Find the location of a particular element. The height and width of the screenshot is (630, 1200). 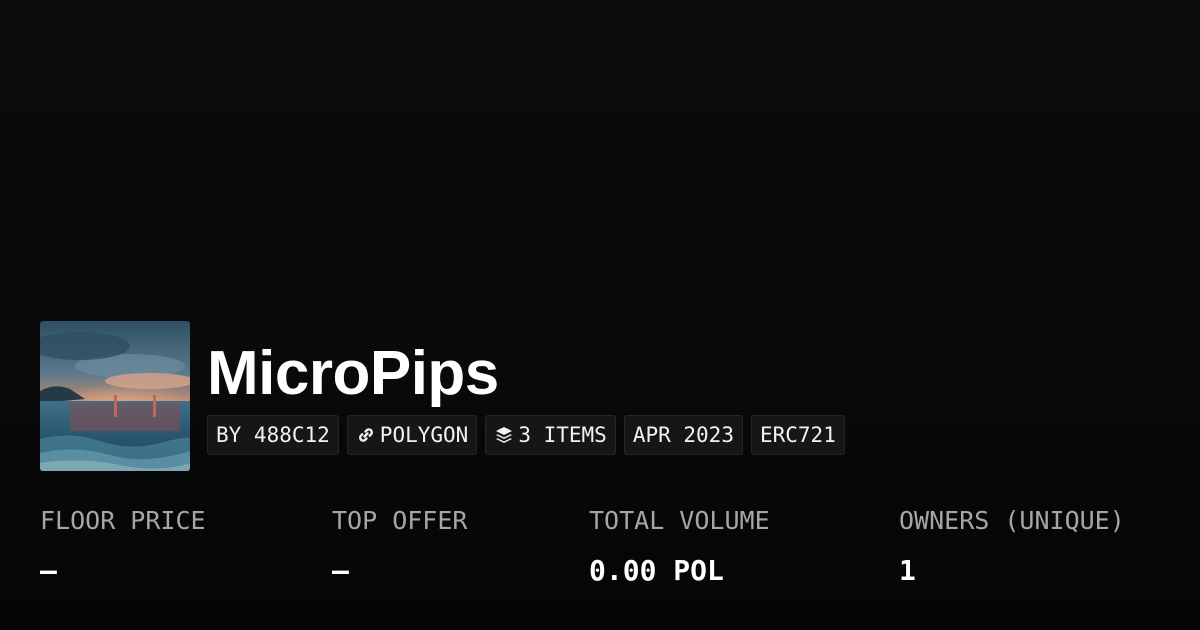

owners-label: OWNERS (UNIQUE) is located at coordinates (1012, 520).